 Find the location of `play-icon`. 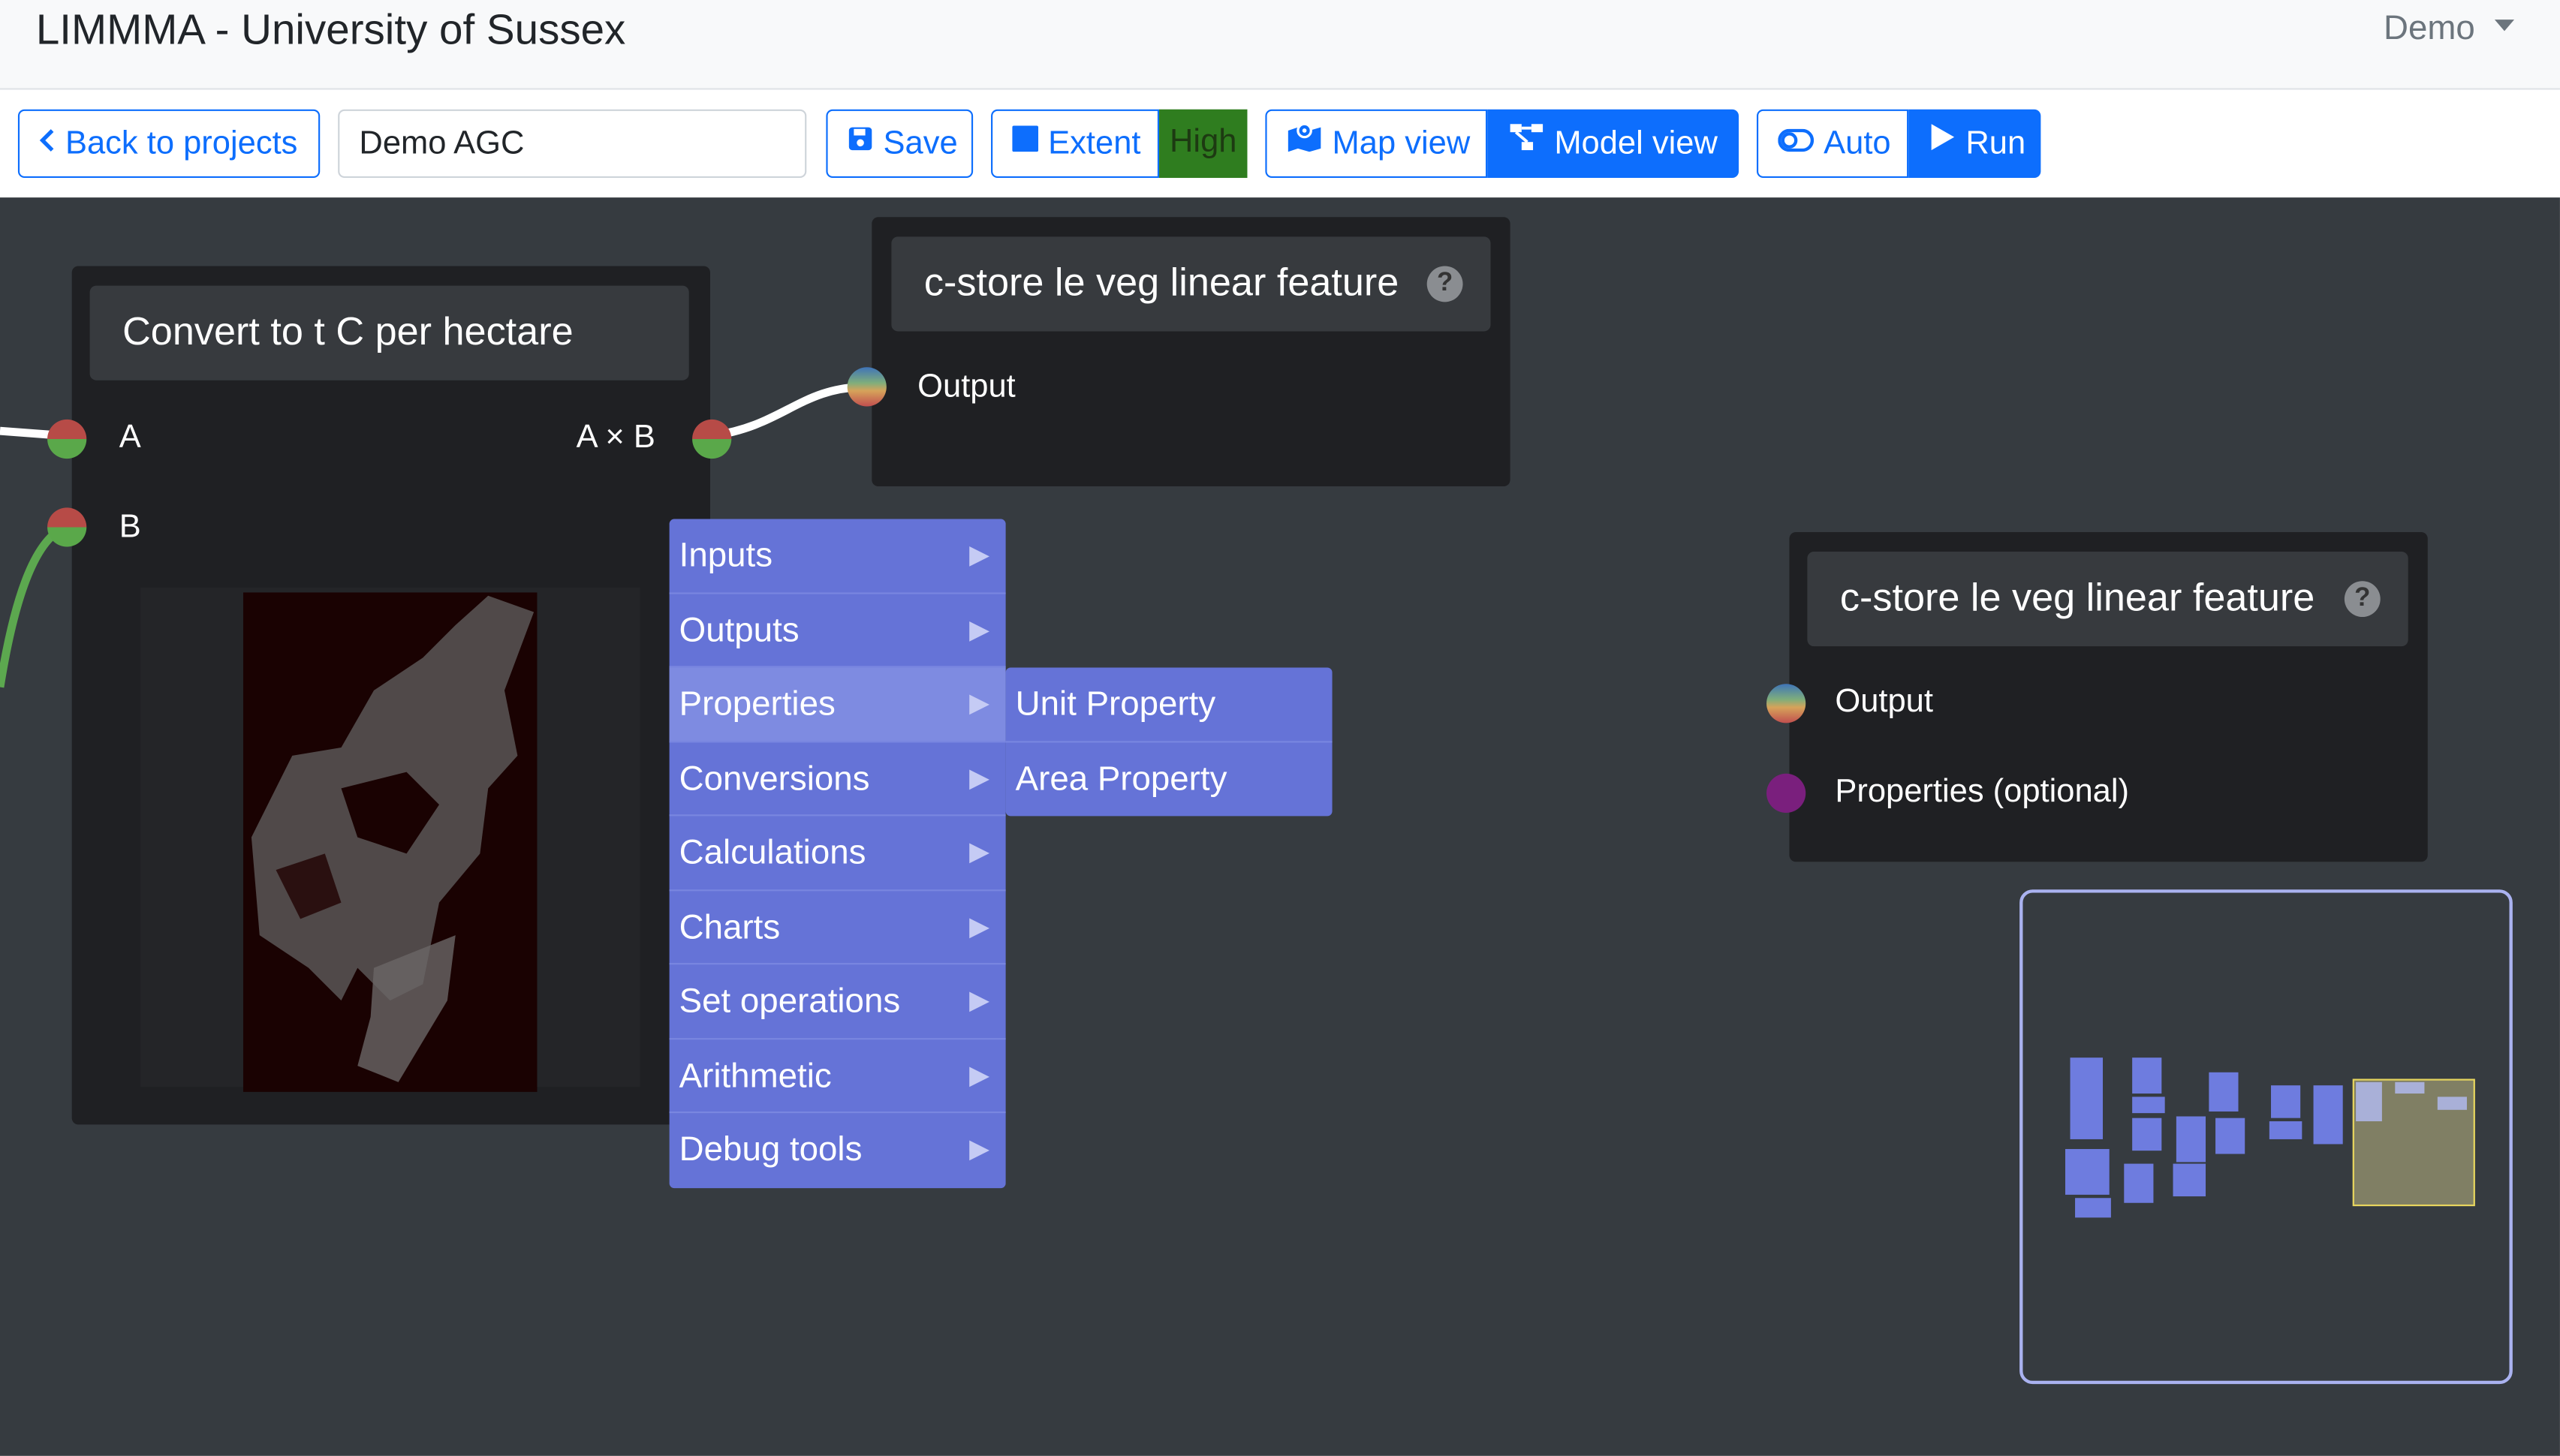

play-icon is located at coordinates (1942, 141).